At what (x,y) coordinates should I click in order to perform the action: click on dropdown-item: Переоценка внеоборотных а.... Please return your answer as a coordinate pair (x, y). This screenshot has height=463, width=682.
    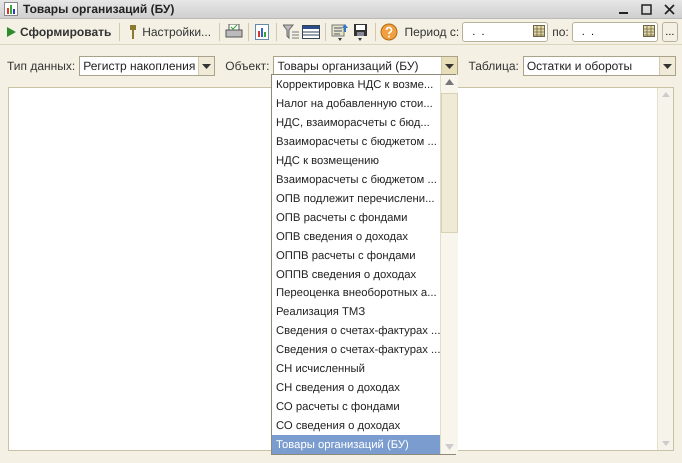
    Looking at the image, I should click on (356, 293).